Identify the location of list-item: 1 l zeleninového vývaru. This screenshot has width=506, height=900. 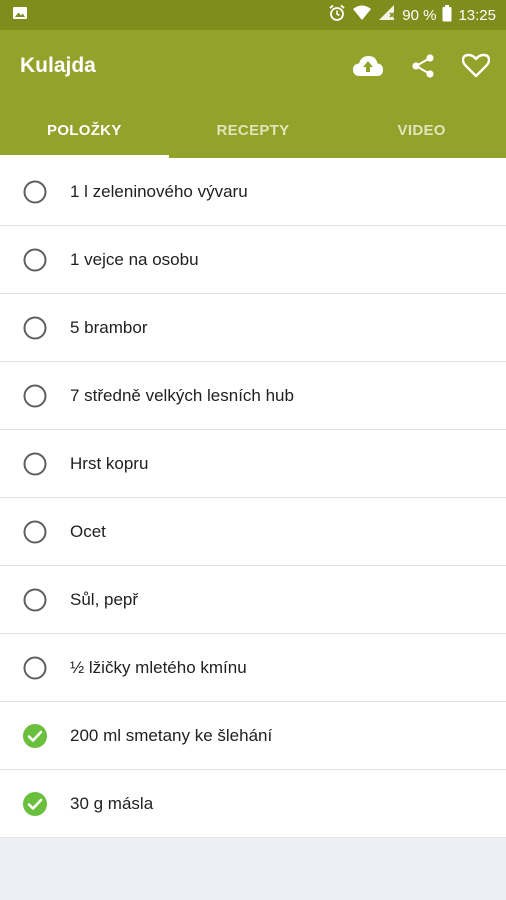
(253, 192).